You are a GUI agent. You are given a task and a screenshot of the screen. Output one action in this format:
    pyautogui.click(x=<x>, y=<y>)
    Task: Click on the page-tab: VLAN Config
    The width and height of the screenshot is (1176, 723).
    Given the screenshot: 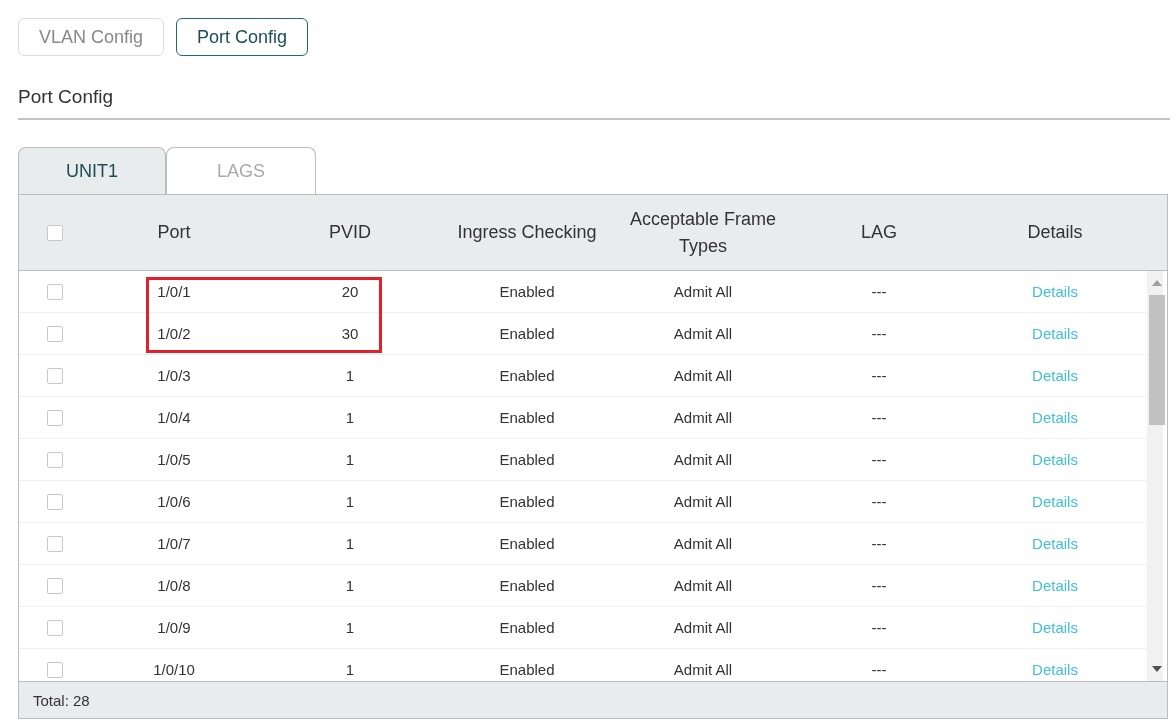 What is the action you would take?
    pyautogui.click(x=91, y=37)
    